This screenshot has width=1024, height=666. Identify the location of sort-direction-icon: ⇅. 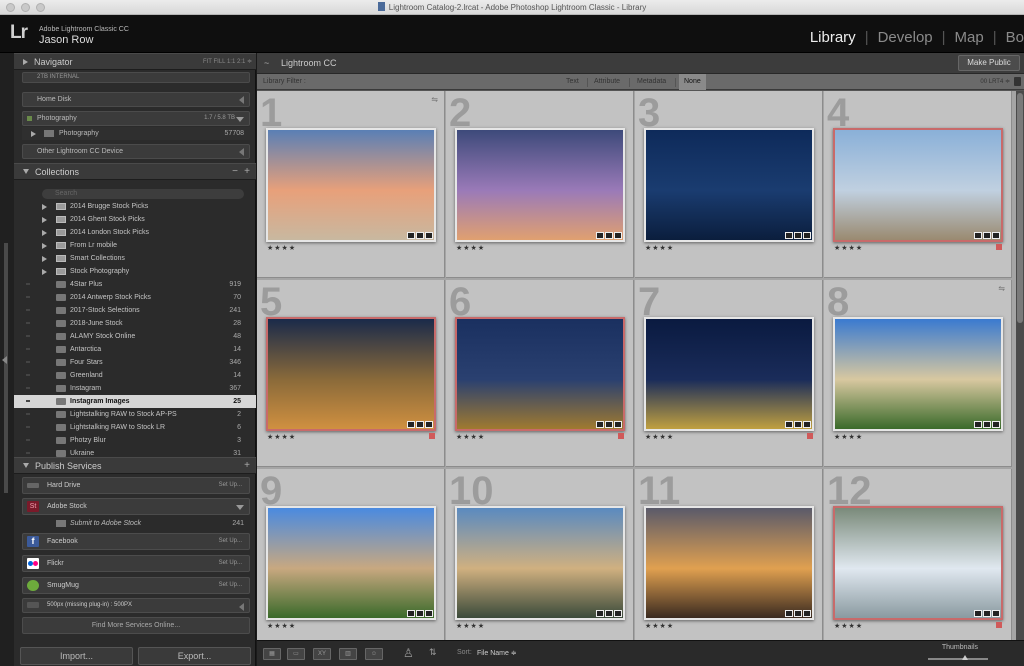
(433, 652).